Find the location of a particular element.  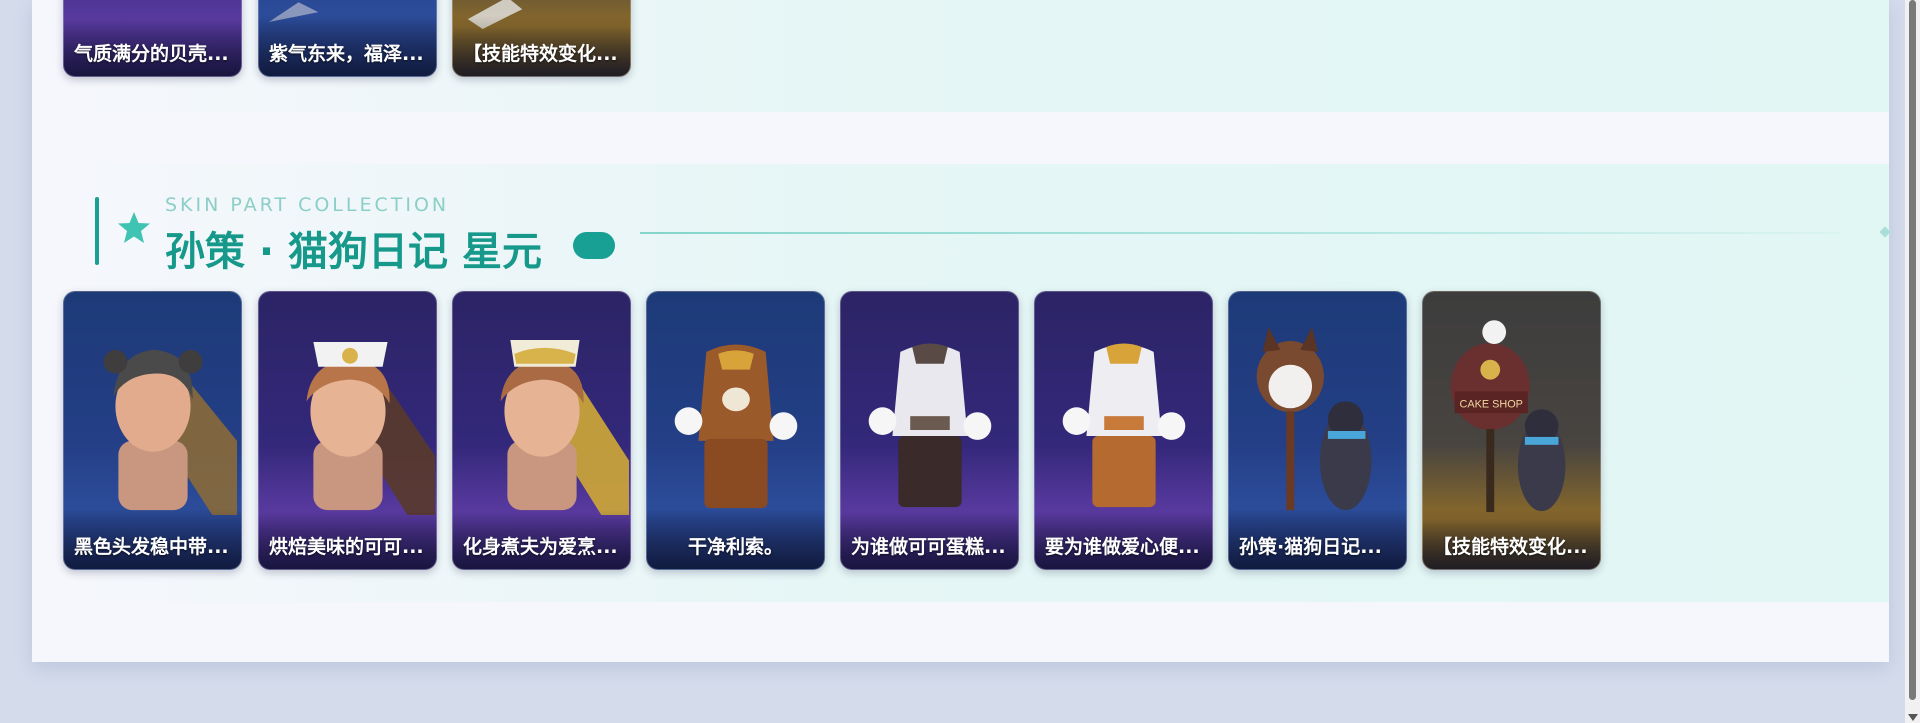

scrollbar-thumb is located at coordinates (1912, 350).